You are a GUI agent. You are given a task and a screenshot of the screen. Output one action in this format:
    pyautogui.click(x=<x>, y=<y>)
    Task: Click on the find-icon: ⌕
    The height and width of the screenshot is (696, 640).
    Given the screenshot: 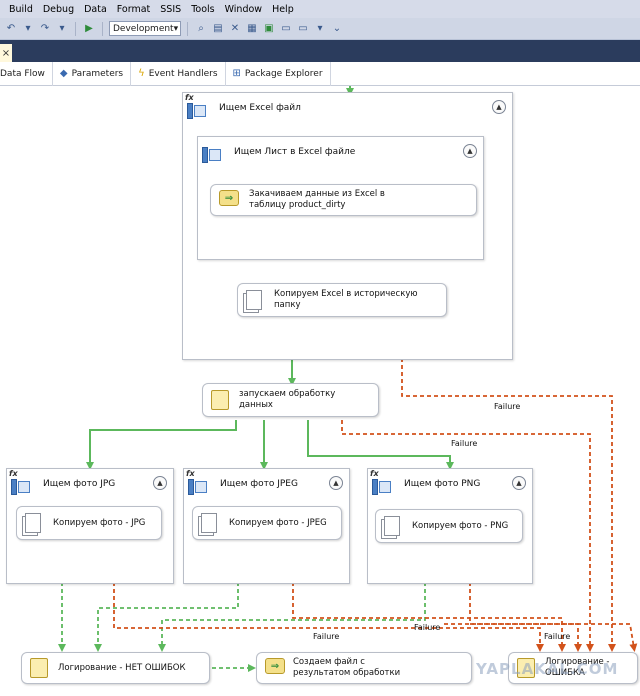 What is the action you would take?
    pyautogui.click(x=201, y=29)
    